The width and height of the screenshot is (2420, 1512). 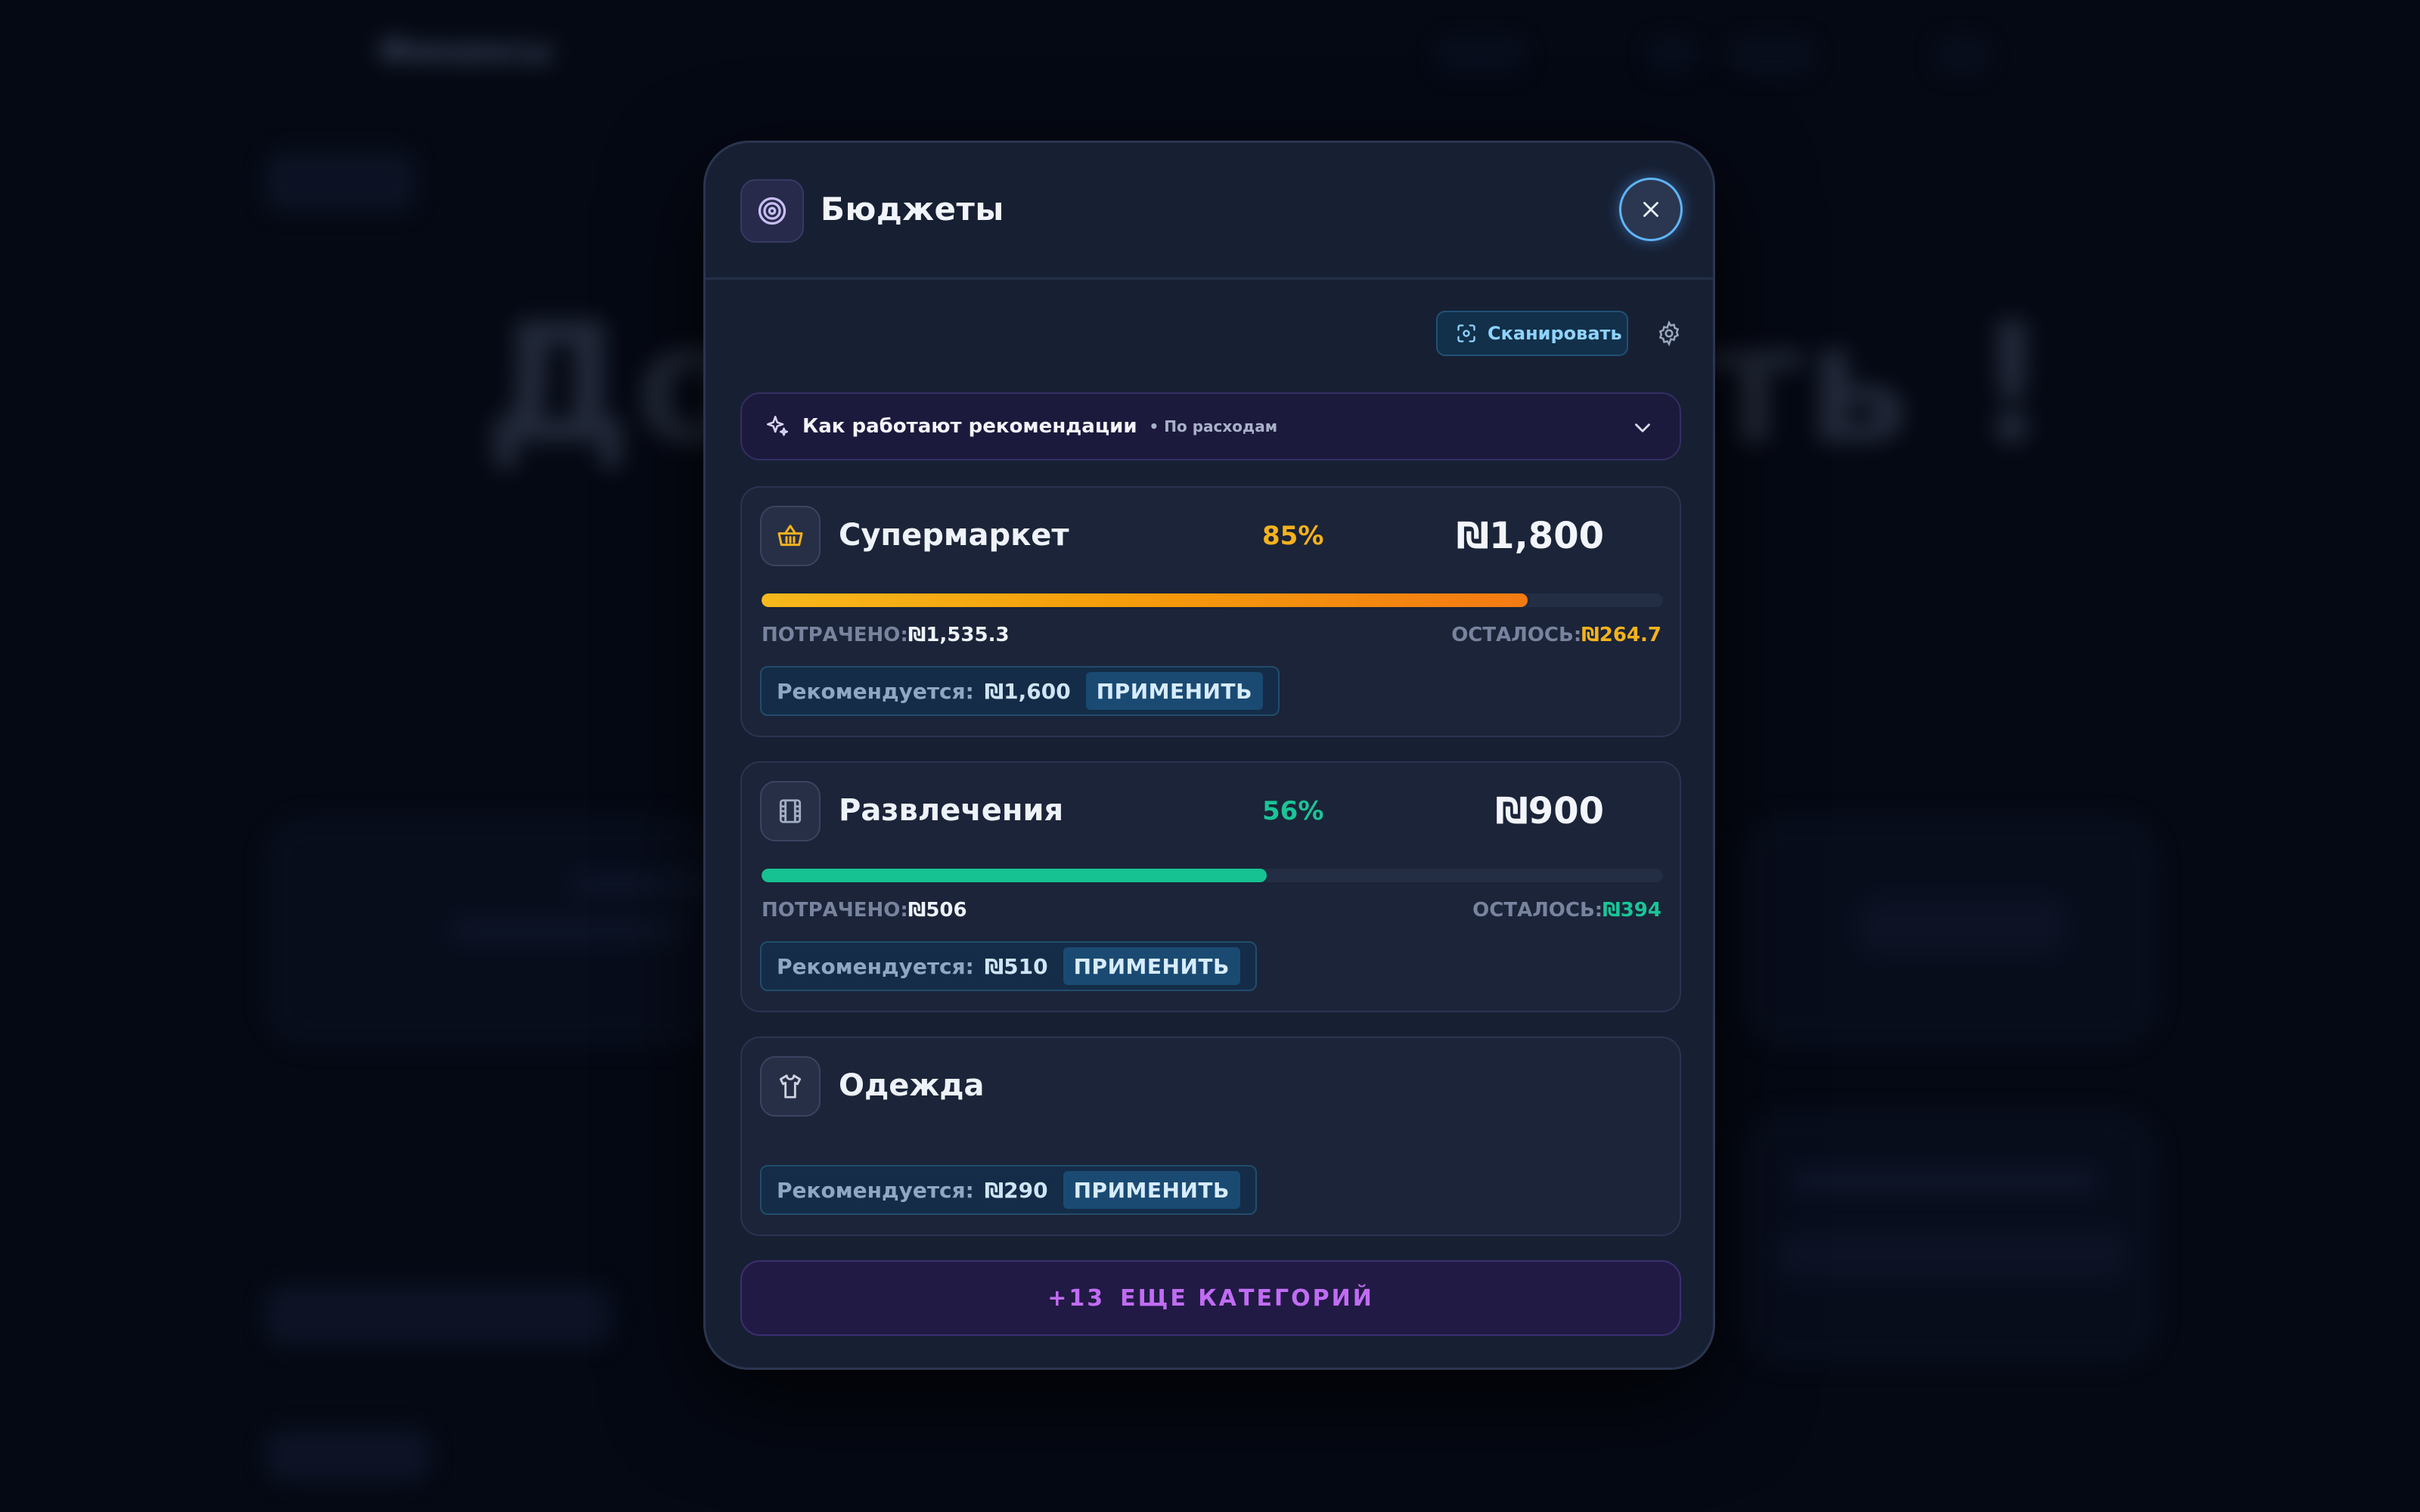 I want to click on more-label: ЕЩЕ КАТЕГОРИЙ, so click(x=1247, y=1298).